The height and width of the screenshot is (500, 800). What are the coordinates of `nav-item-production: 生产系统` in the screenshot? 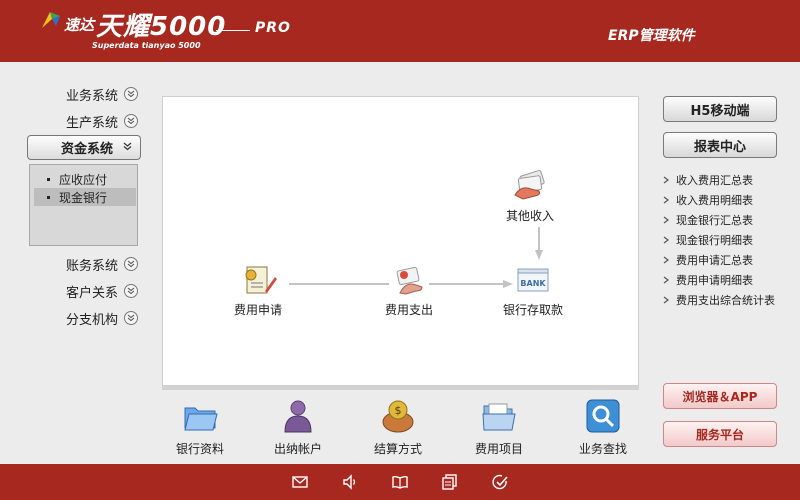 It's located at (84, 121).